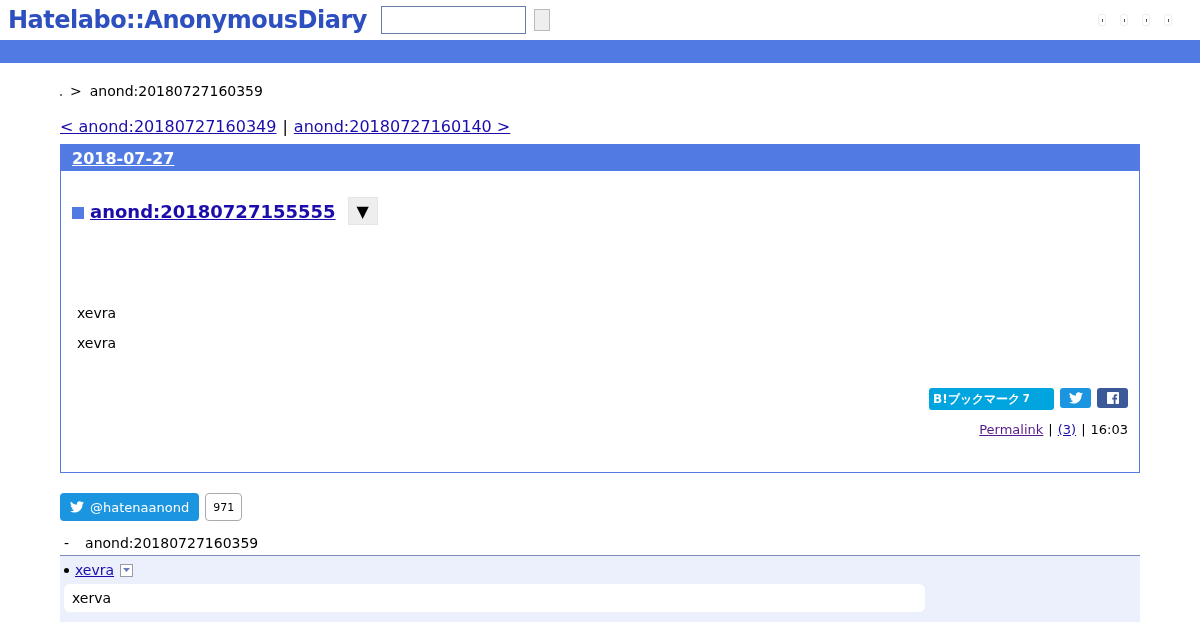 This screenshot has height=630, width=1200. I want to click on caret-icon, so click(127, 570).